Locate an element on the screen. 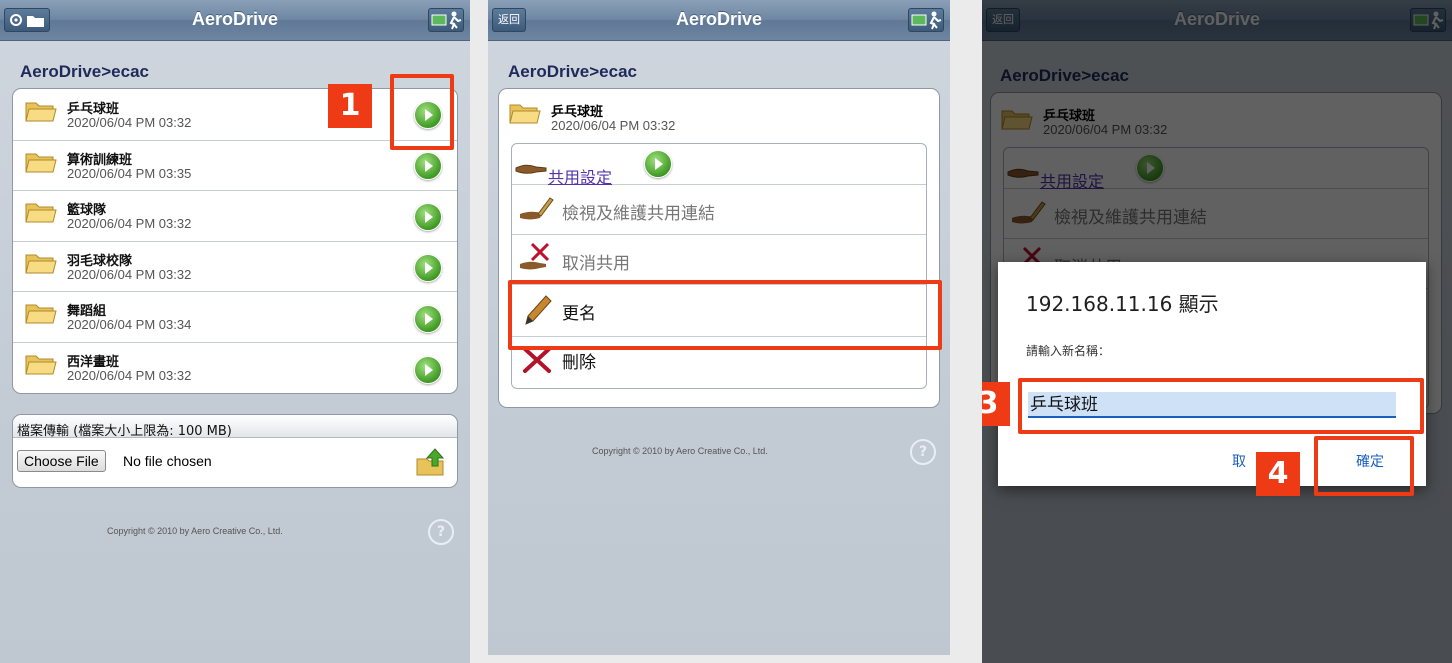  action-menu: 共用設定 檢視及維護共用連結 取消共用 更名 刪除 is located at coordinates (719, 266).